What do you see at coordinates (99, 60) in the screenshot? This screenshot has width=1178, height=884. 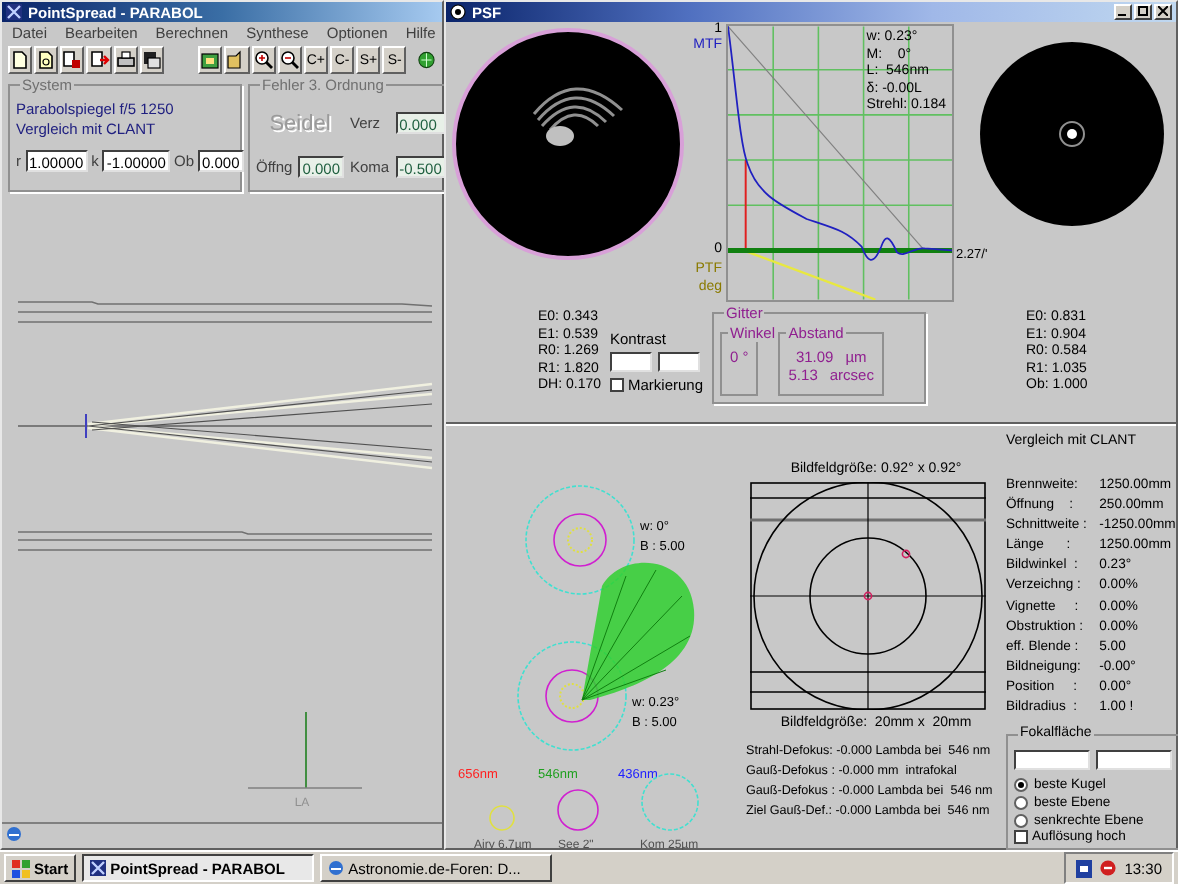 I see `export-icon` at bounding box center [99, 60].